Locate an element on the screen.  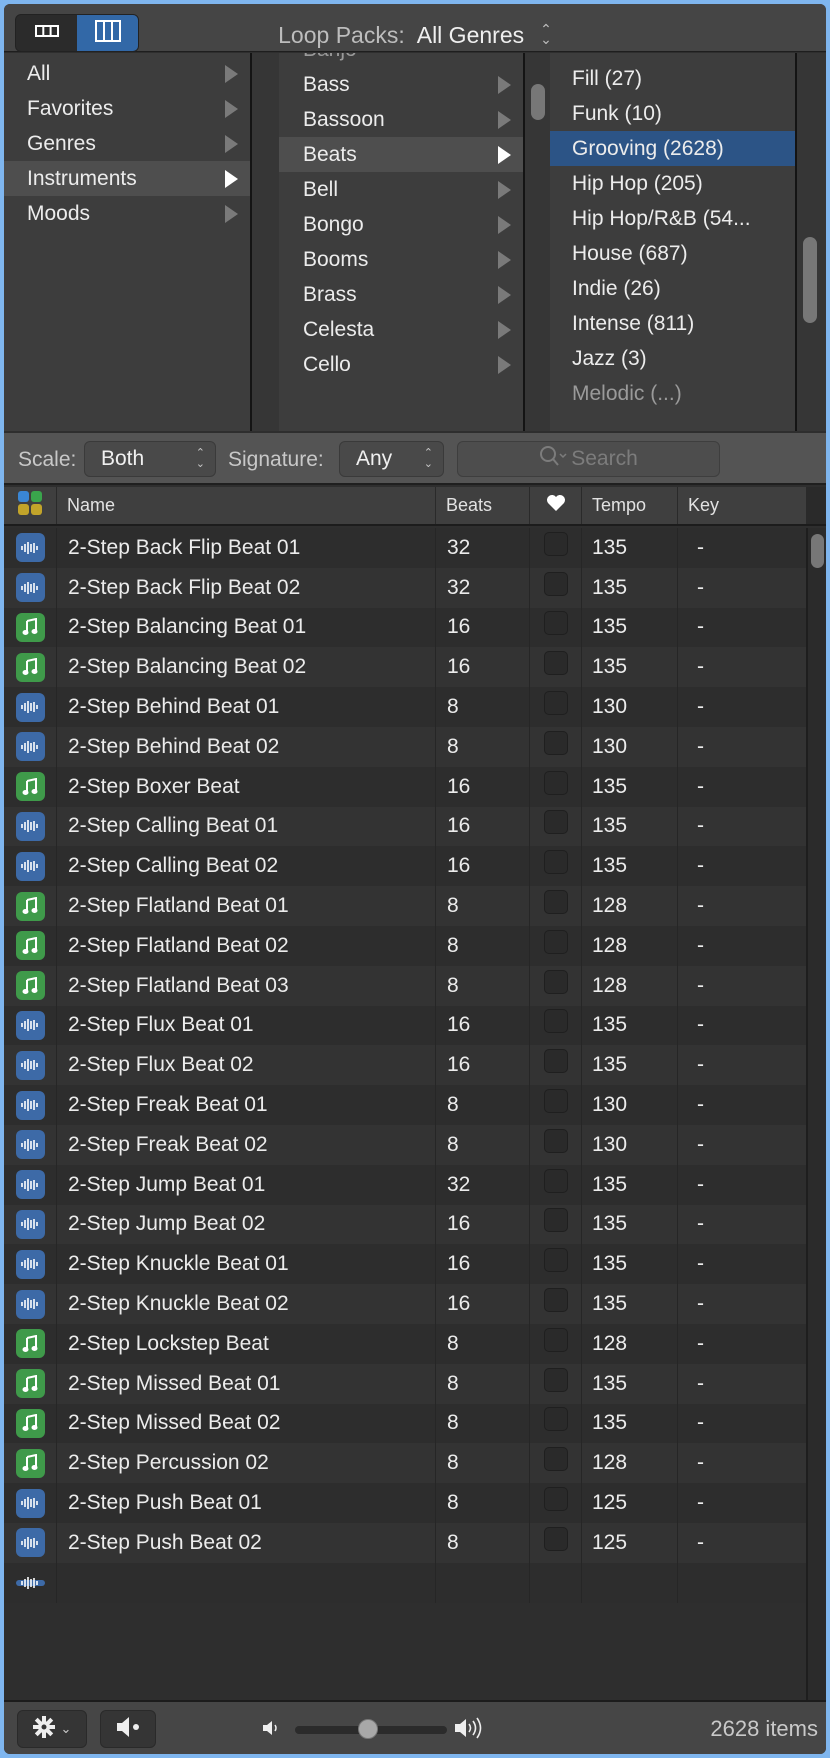
browser-item: Celesta is located at coordinates (401, 329).